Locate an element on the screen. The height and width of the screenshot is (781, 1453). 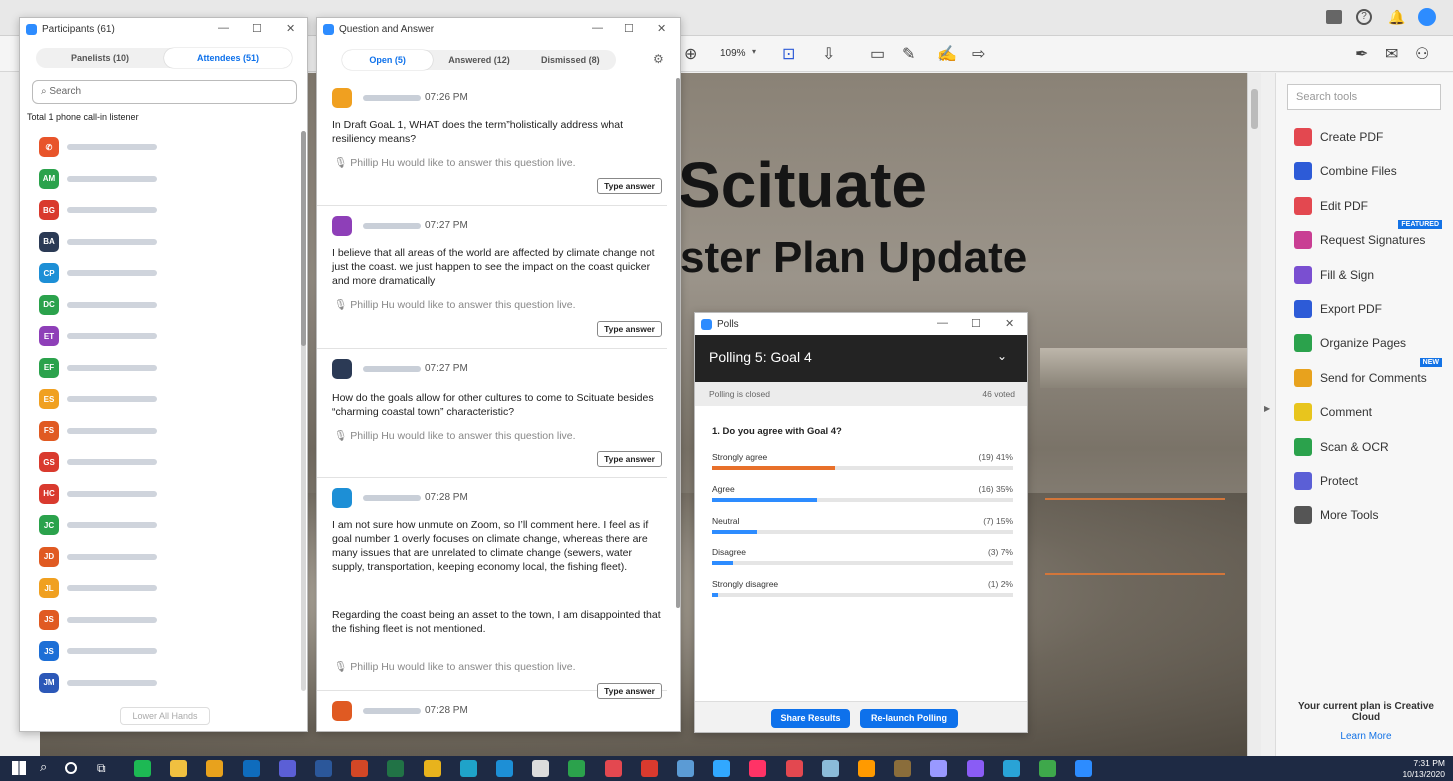
sign-icon: ✍ is located at coordinates (947, 54).